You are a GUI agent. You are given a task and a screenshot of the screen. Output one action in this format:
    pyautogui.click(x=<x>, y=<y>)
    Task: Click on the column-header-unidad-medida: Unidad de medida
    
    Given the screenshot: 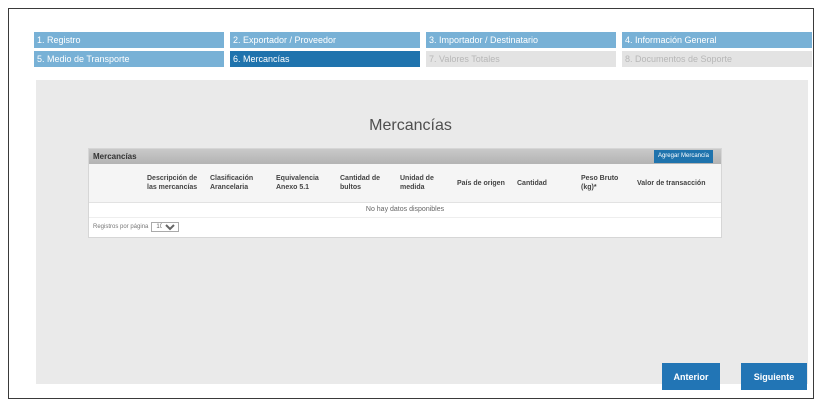 What is the action you would take?
    pyautogui.click(x=426, y=183)
    